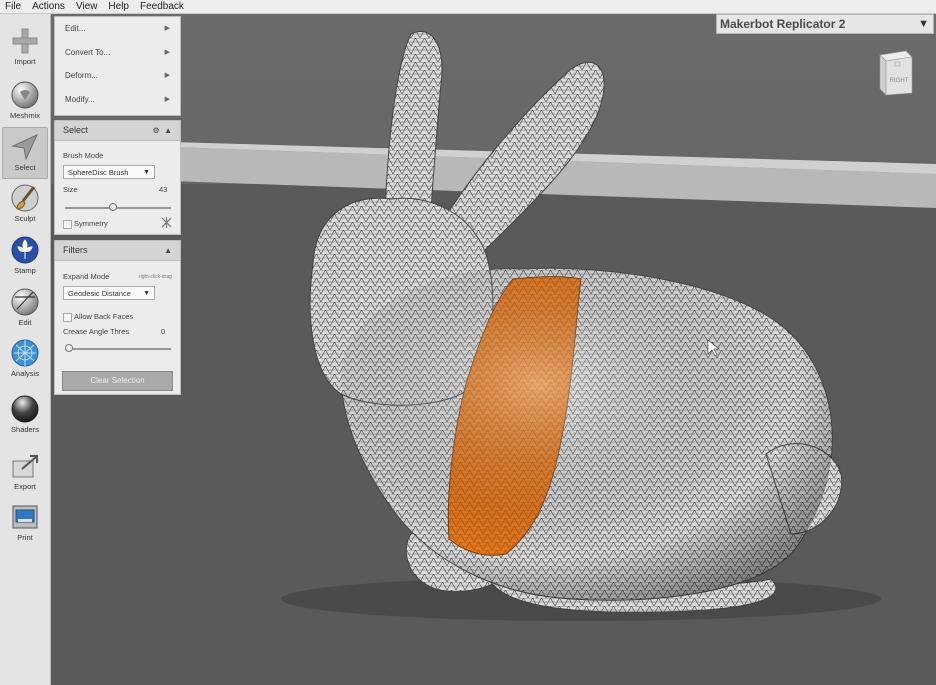 Image resolution: width=936 pixels, height=685 pixels. What do you see at coordinates (25, 270) in the screenshot?
I see `tool-label: Stamp` at bounding box center [25, 270].